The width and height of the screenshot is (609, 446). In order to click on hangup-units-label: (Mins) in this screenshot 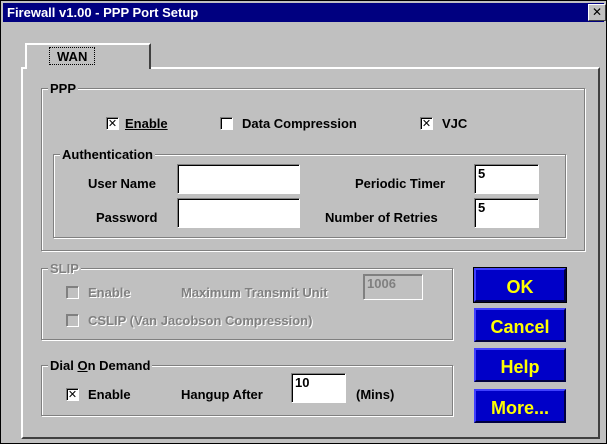, I will do `click(375, 394)`.